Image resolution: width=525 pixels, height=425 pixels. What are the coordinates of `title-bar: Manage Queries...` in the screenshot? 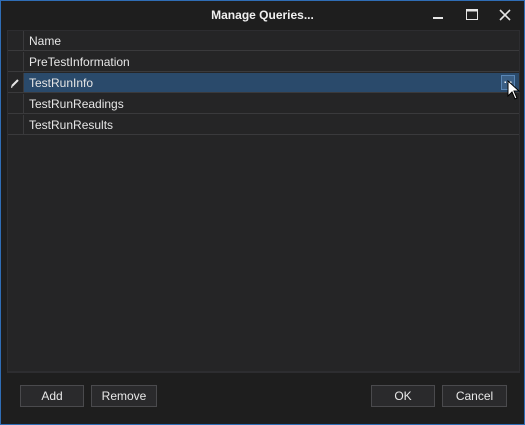 It's located at (262, 15).